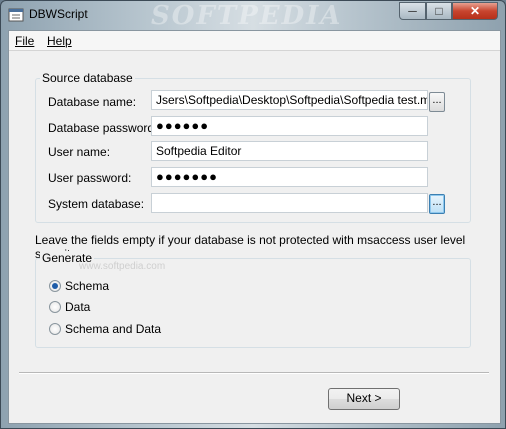  I want to click on database-name-label: Database name:, so click(92, 102).